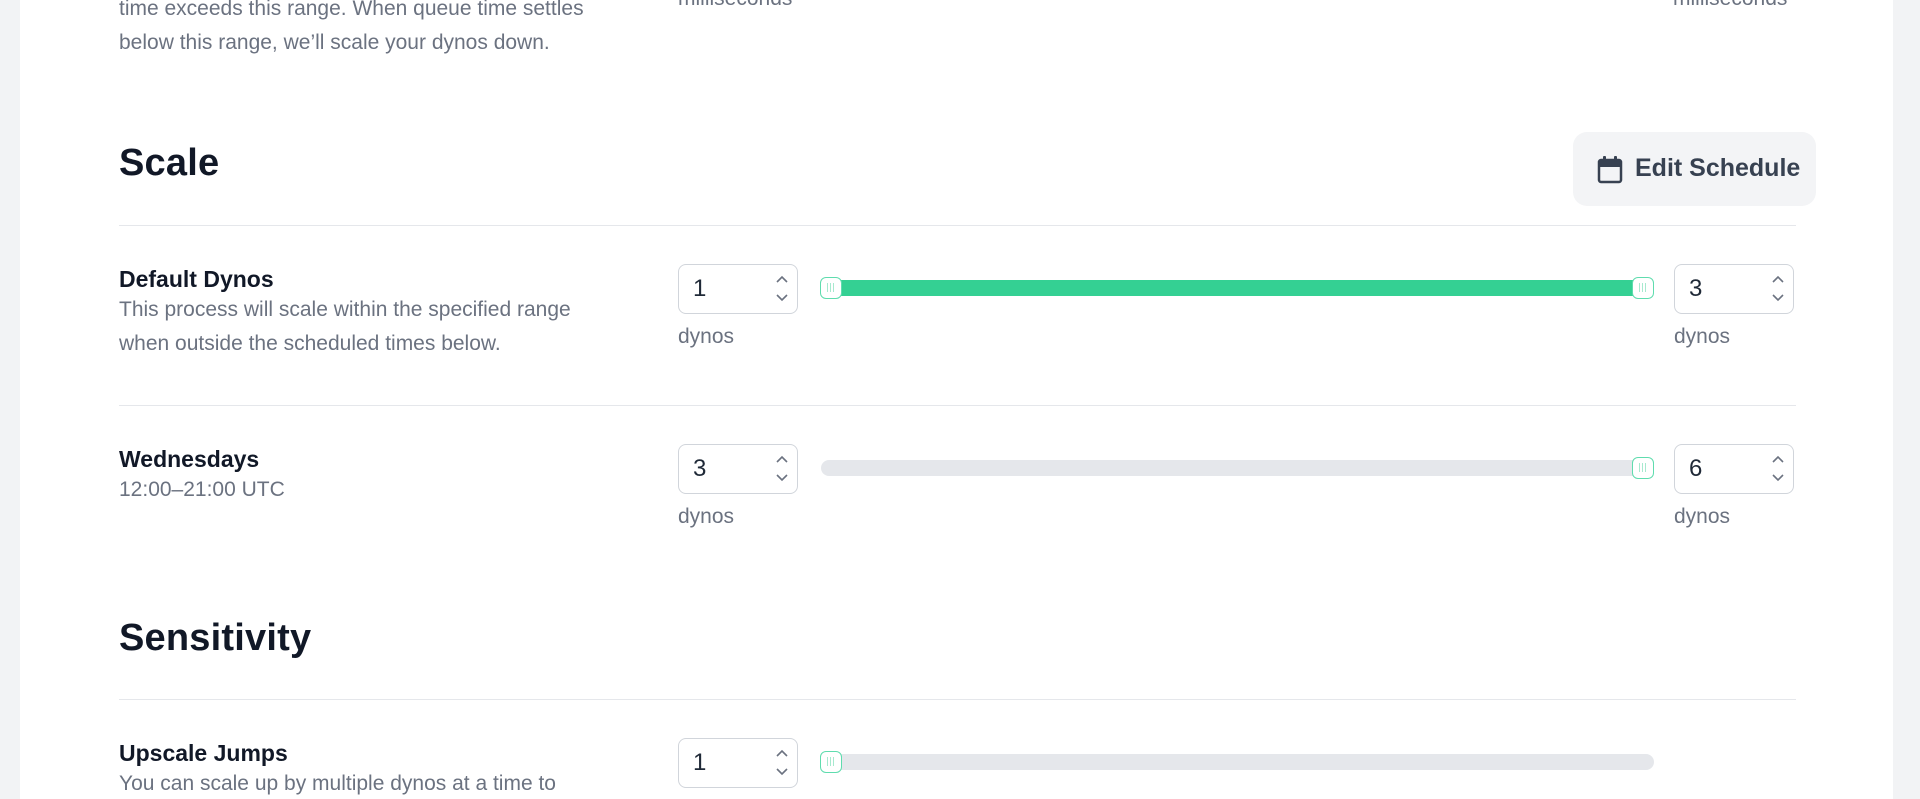 The image size is (1920, 799). What do you see at coordinates (700, 762) in the screenshot?
I see `upscale-jumps-value: 1` at bounding box center [700, 762].